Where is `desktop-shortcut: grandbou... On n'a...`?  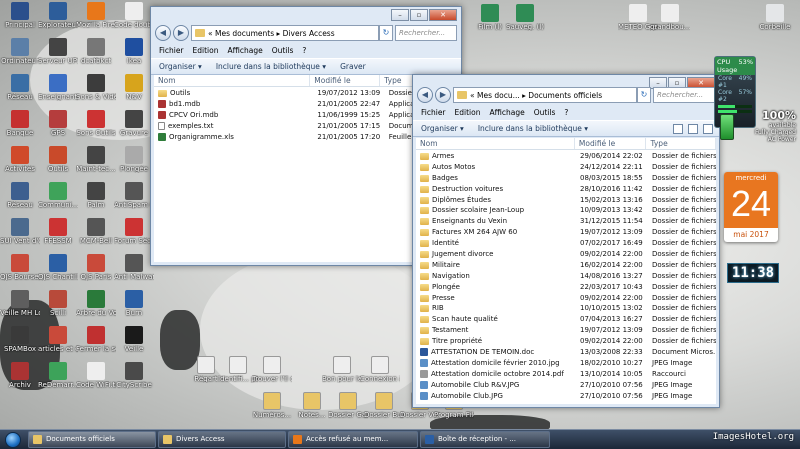
desktop-shortcut: grandbou... On n'a... is located at coordinates (670, 17).